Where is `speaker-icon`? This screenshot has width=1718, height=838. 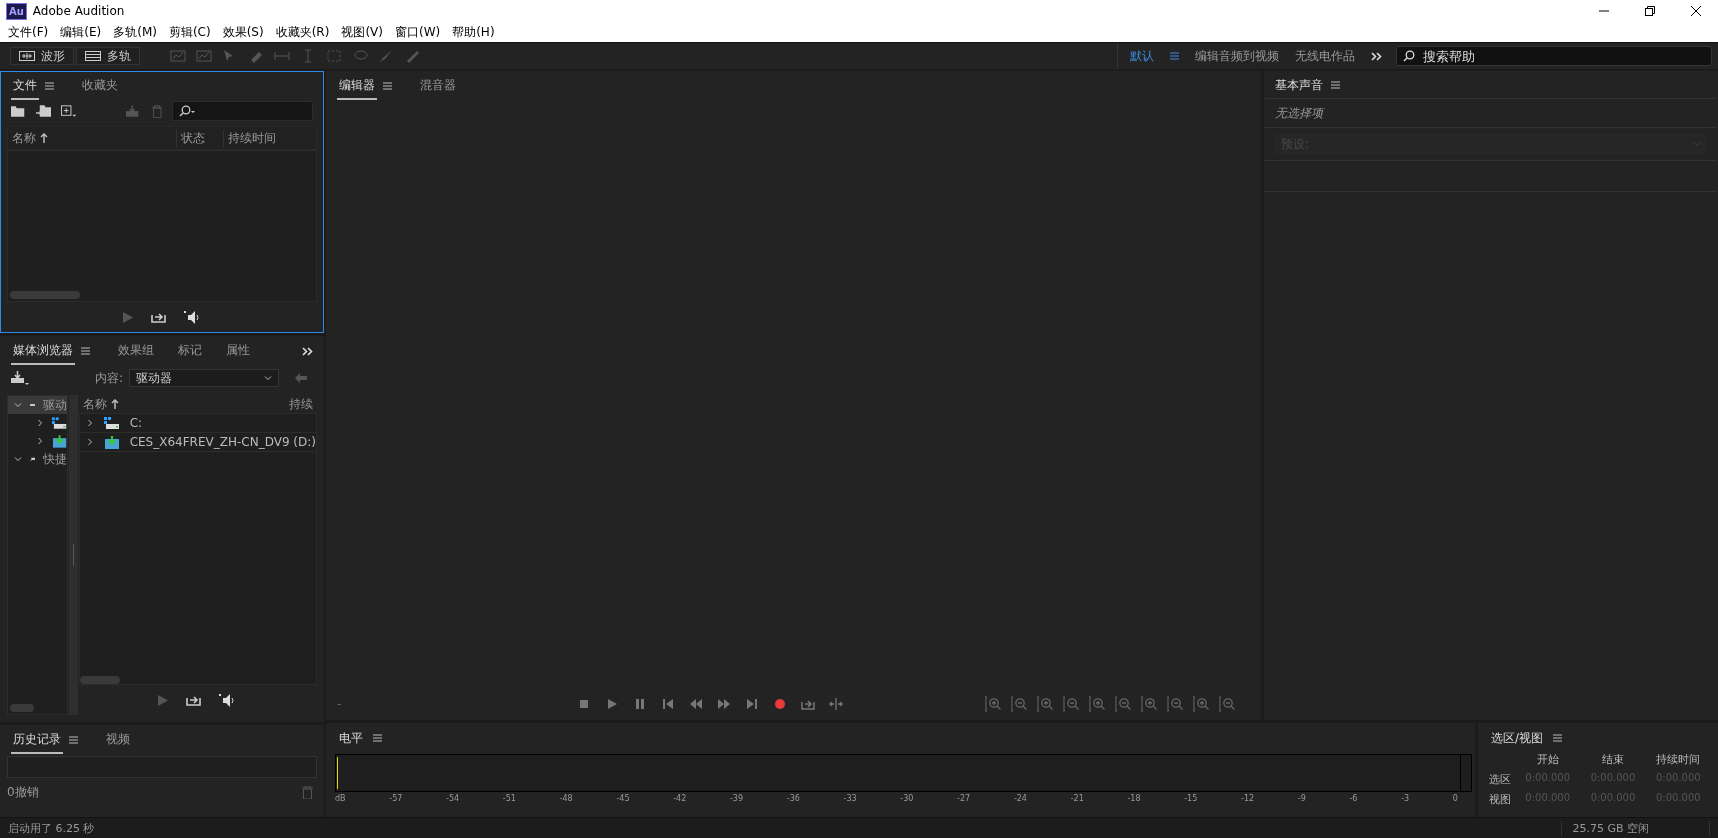 speaker-icon is located at coordinates (192, 317).